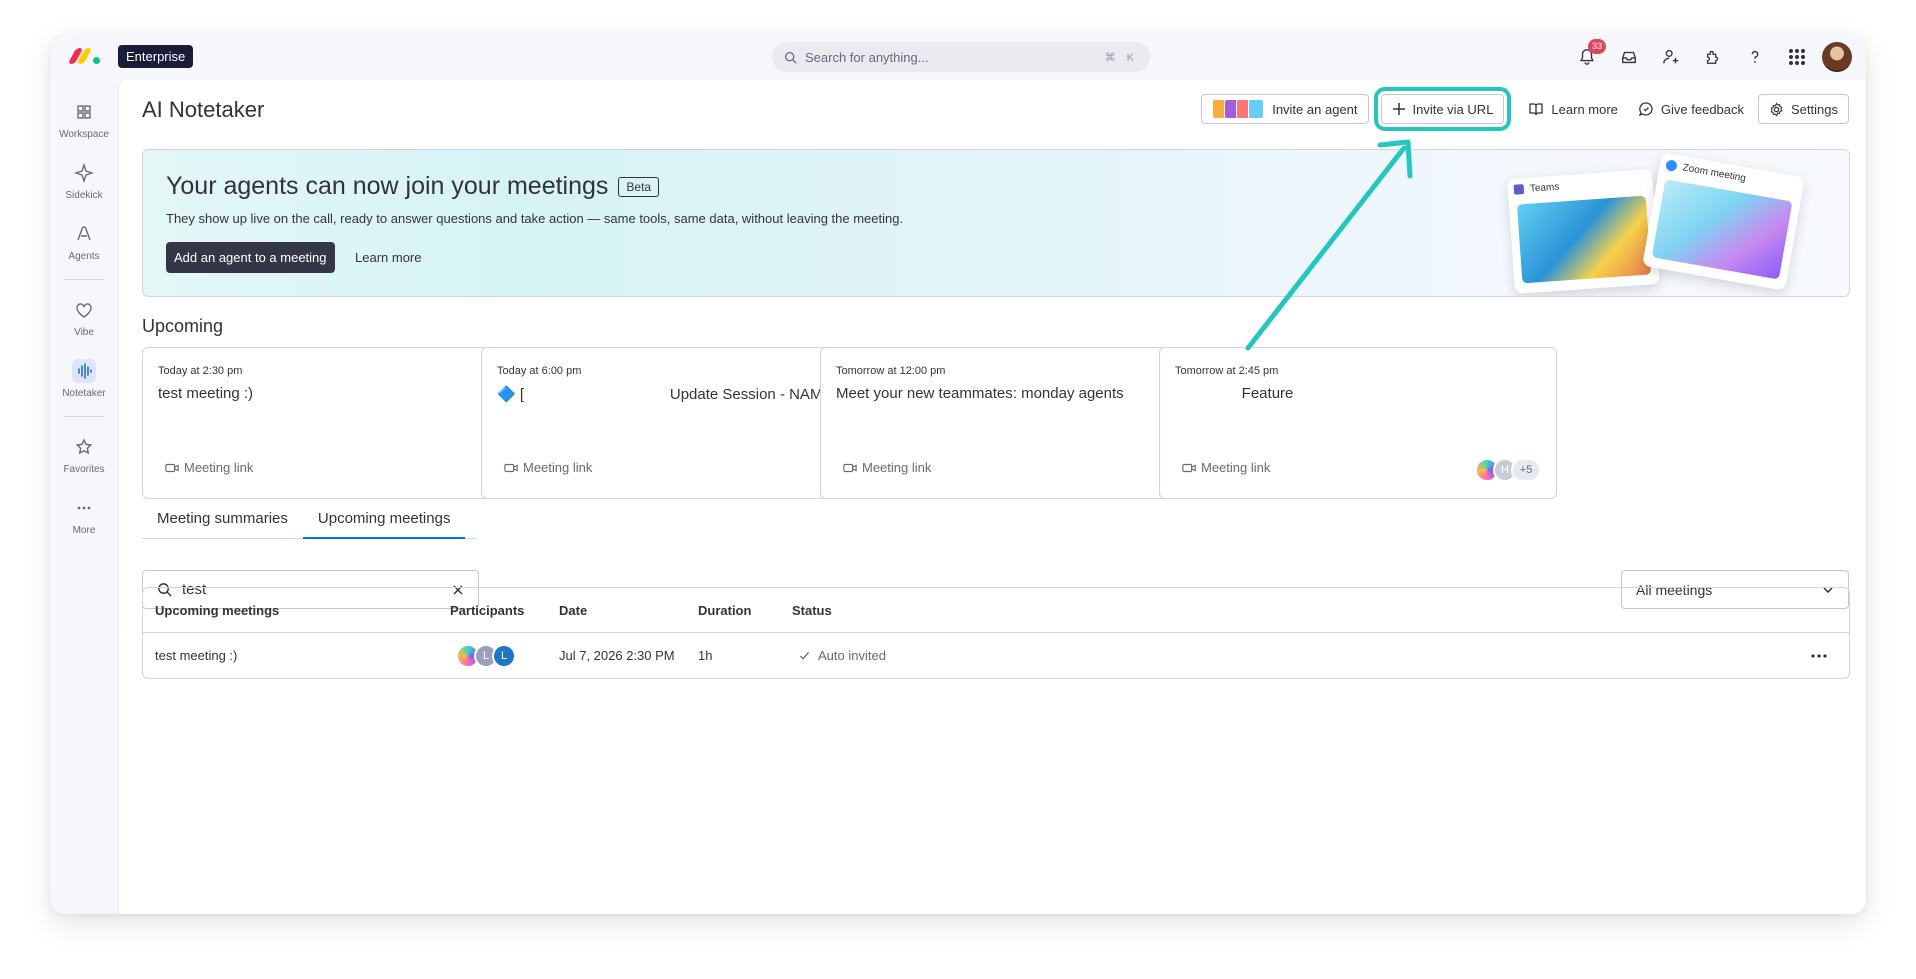  I want to click on col-header-meetings: Upcoming meetings, so click(217, 610).